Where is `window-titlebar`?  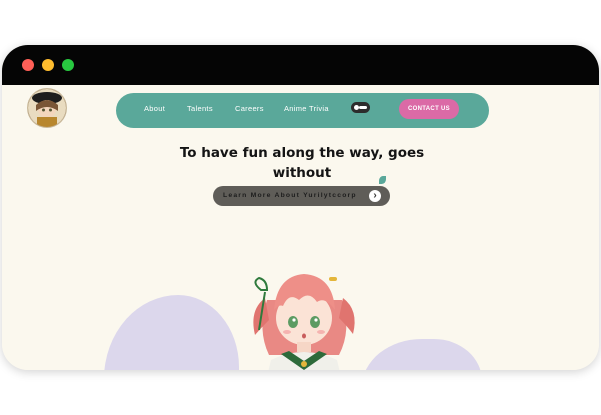 window-titlebar is located at coordinates (300, 65).